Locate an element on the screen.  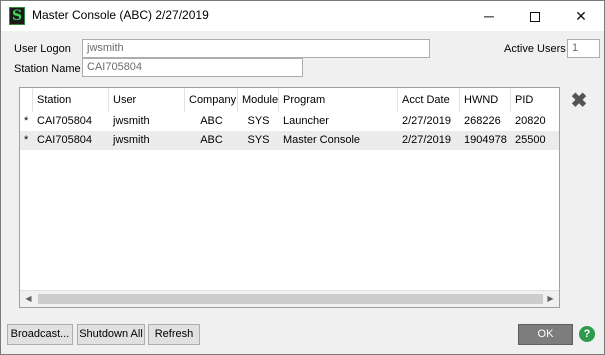
column-header-pid: PID is located at coordinates (535, 100).